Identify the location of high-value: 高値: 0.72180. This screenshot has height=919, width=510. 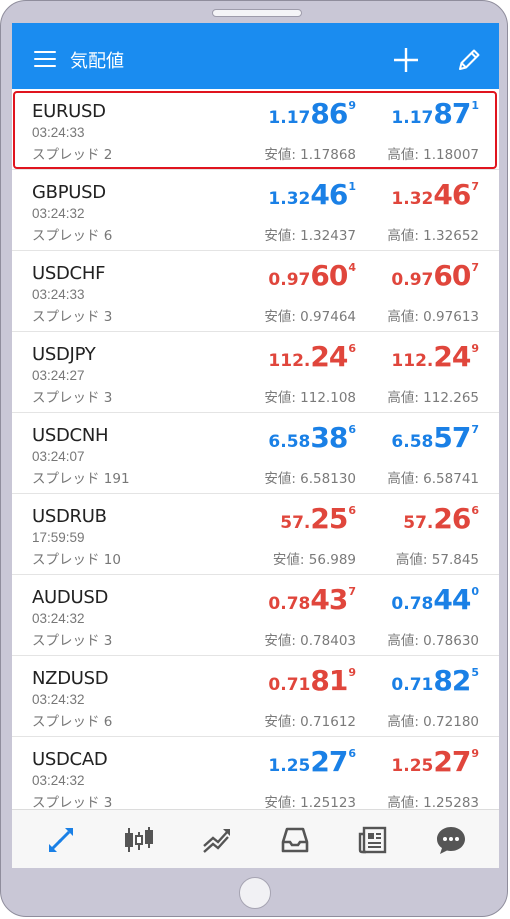
(433, 722).